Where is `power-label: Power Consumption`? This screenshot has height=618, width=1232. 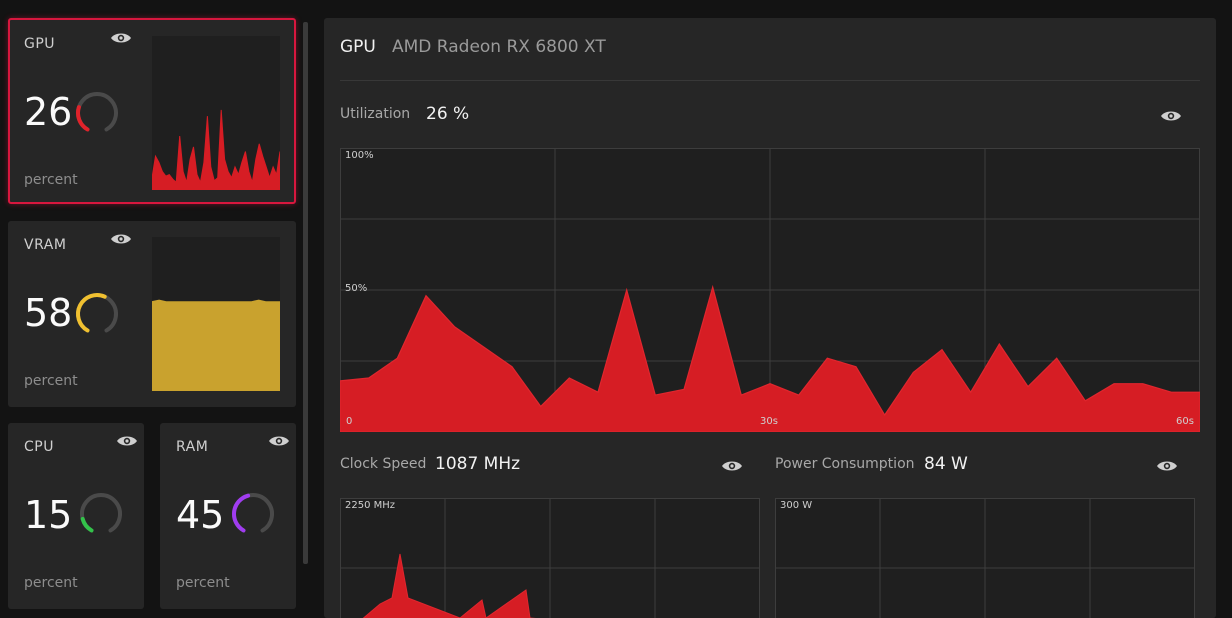
power-label: Power Consumption is located at coordinates (845, 464).